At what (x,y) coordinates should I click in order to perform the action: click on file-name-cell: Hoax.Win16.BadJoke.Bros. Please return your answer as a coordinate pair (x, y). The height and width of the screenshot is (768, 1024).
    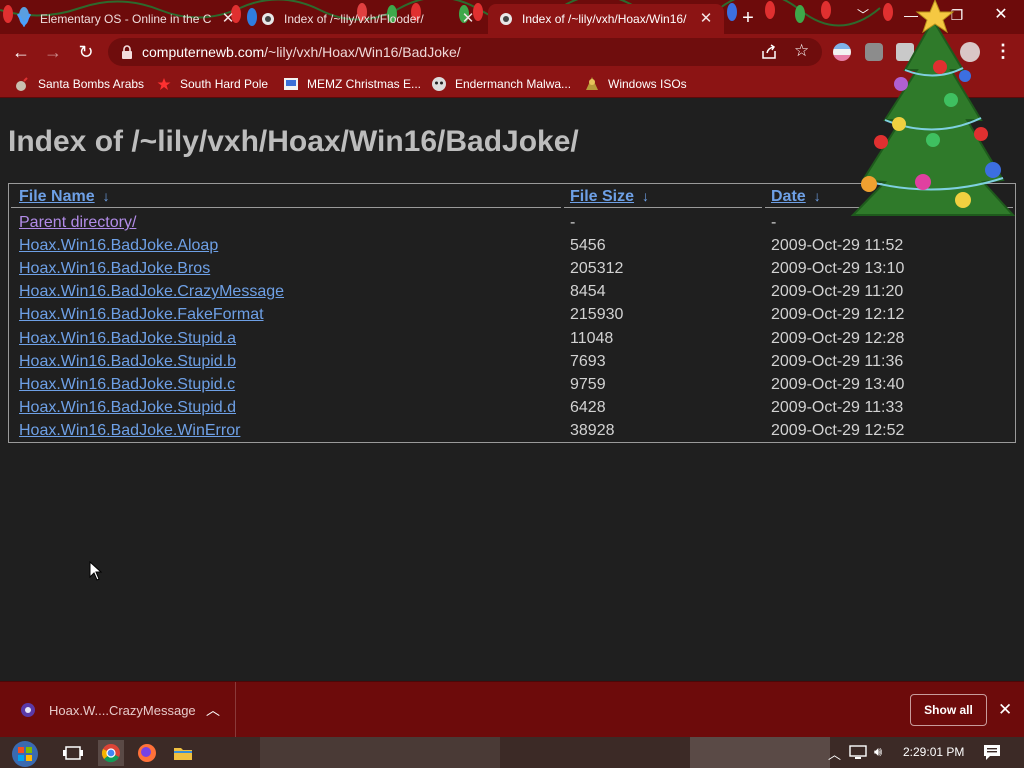
    Looking at the image, I should click on (114, 268).